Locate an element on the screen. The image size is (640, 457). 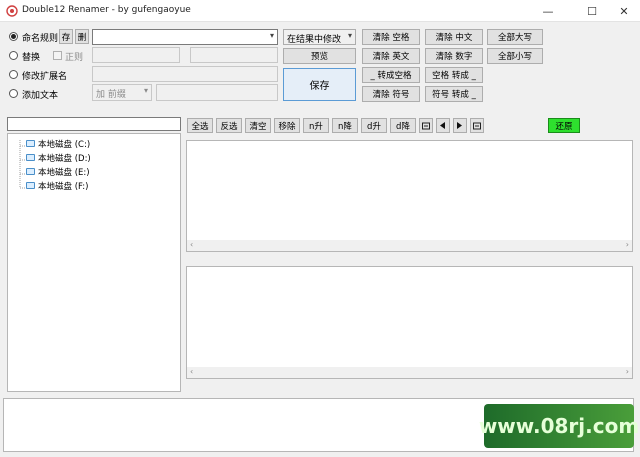
add-text-label: 添加文本 is located at coordinates (40, 96).